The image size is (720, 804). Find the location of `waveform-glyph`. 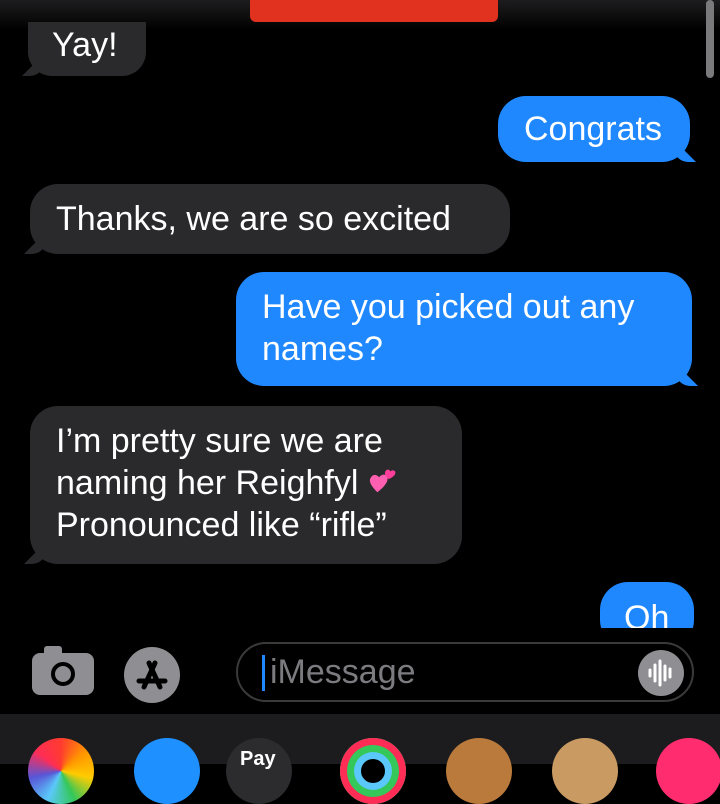

waveform-glyph is located at coordinates (660, 673).